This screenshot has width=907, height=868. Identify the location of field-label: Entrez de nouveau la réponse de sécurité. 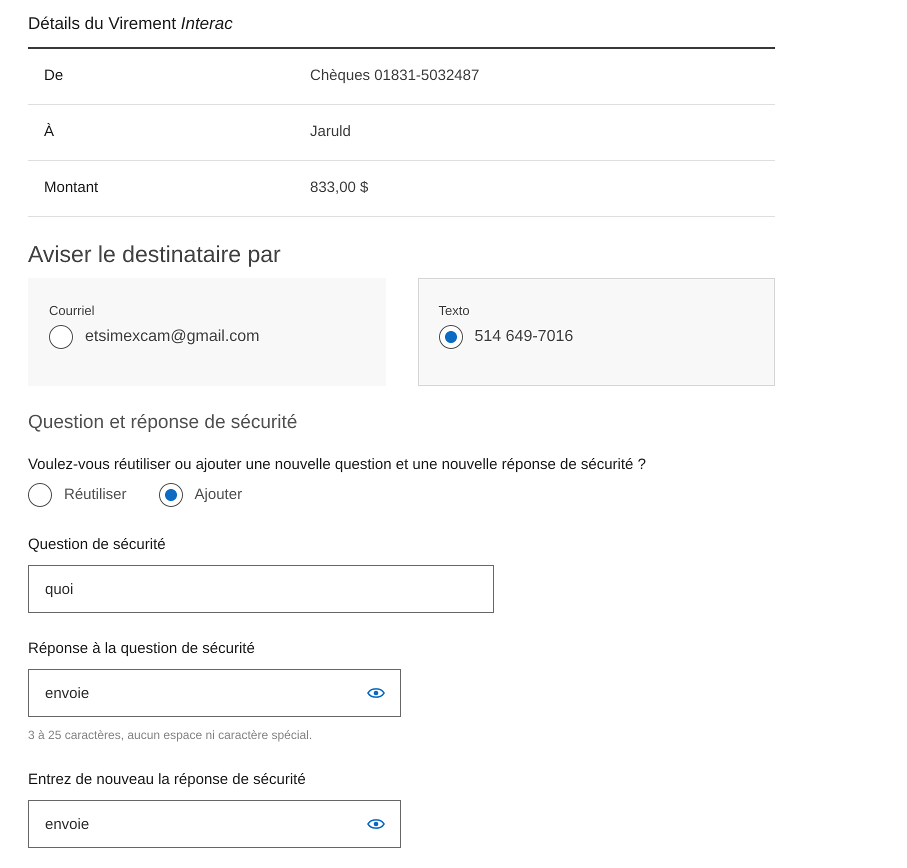
(167, 780).